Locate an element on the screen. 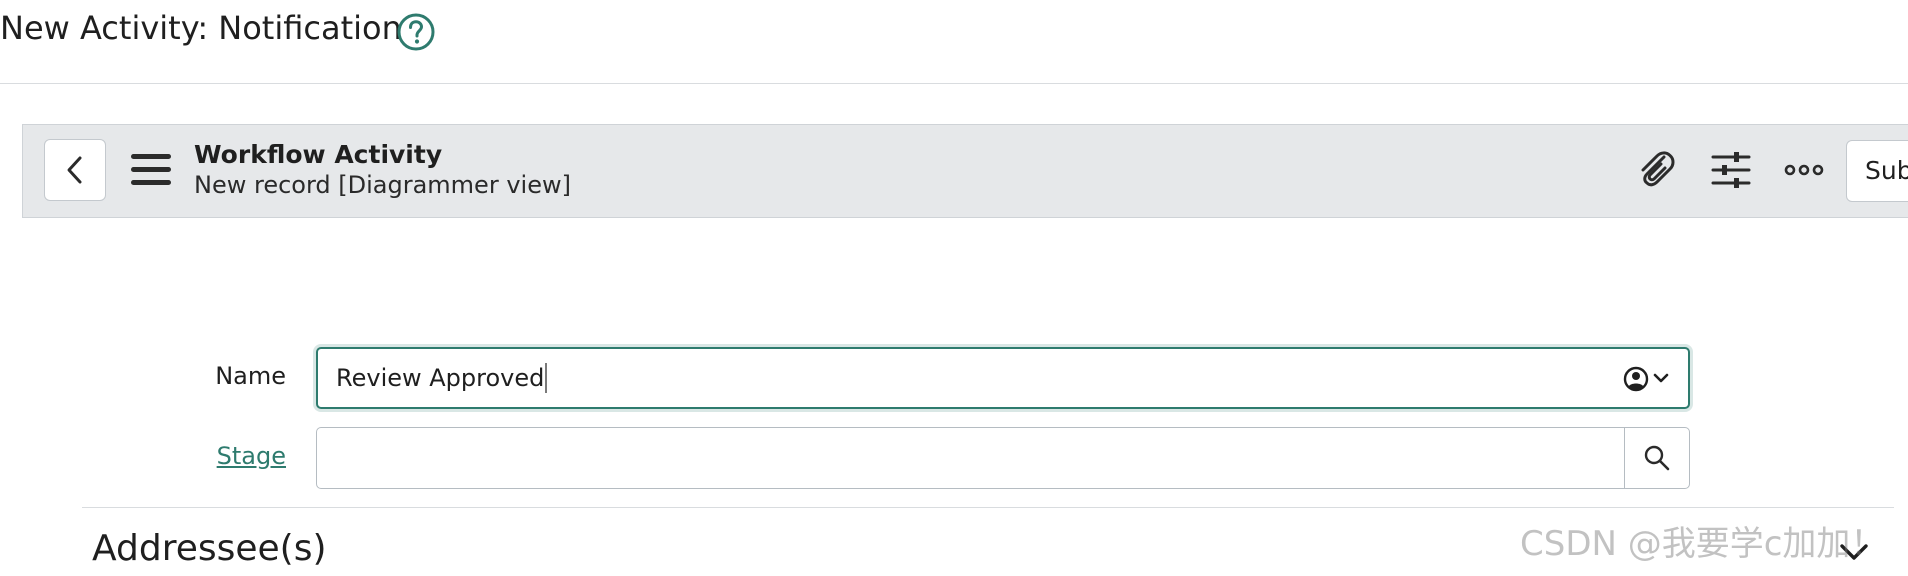  chevron-left-icon is located at coordinates (74, 170).